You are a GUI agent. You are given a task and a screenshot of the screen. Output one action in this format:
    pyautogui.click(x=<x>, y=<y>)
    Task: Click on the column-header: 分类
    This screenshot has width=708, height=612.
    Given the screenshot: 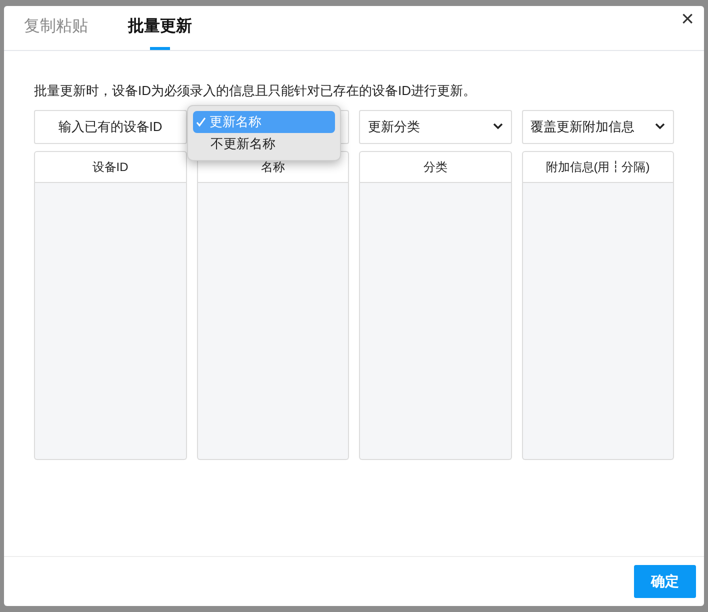 What is the action you would take?
    pyautogui.click(x=435, y=166)
    